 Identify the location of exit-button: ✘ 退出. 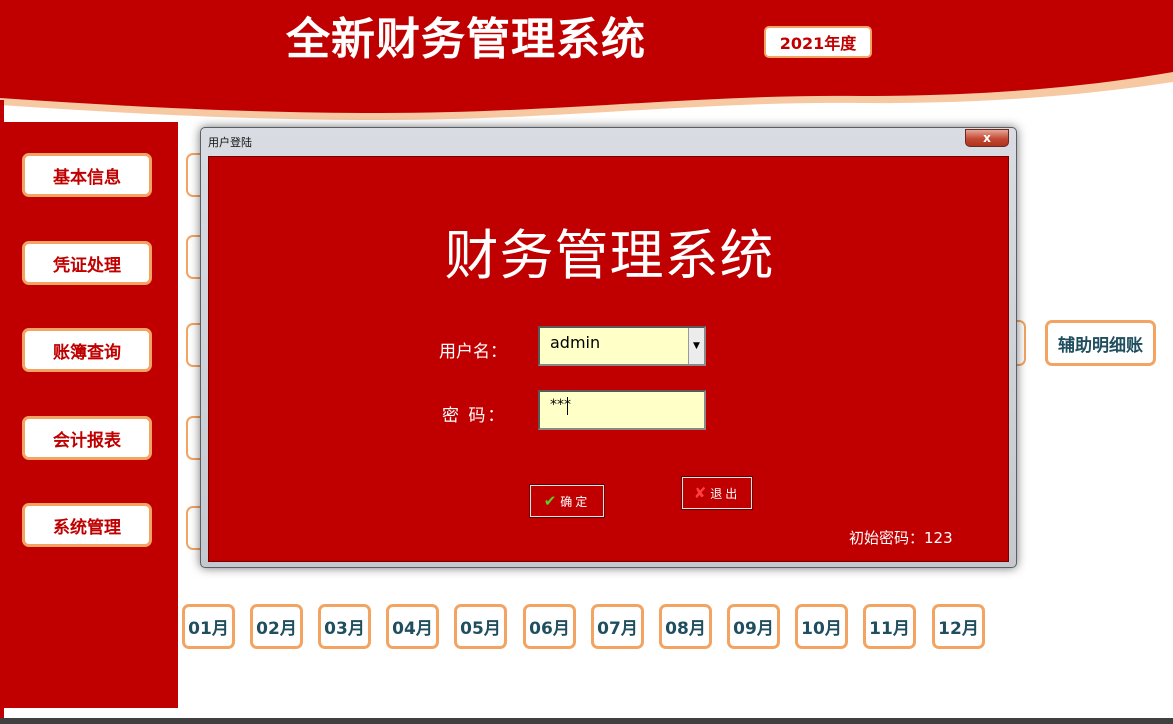
(717, 493).